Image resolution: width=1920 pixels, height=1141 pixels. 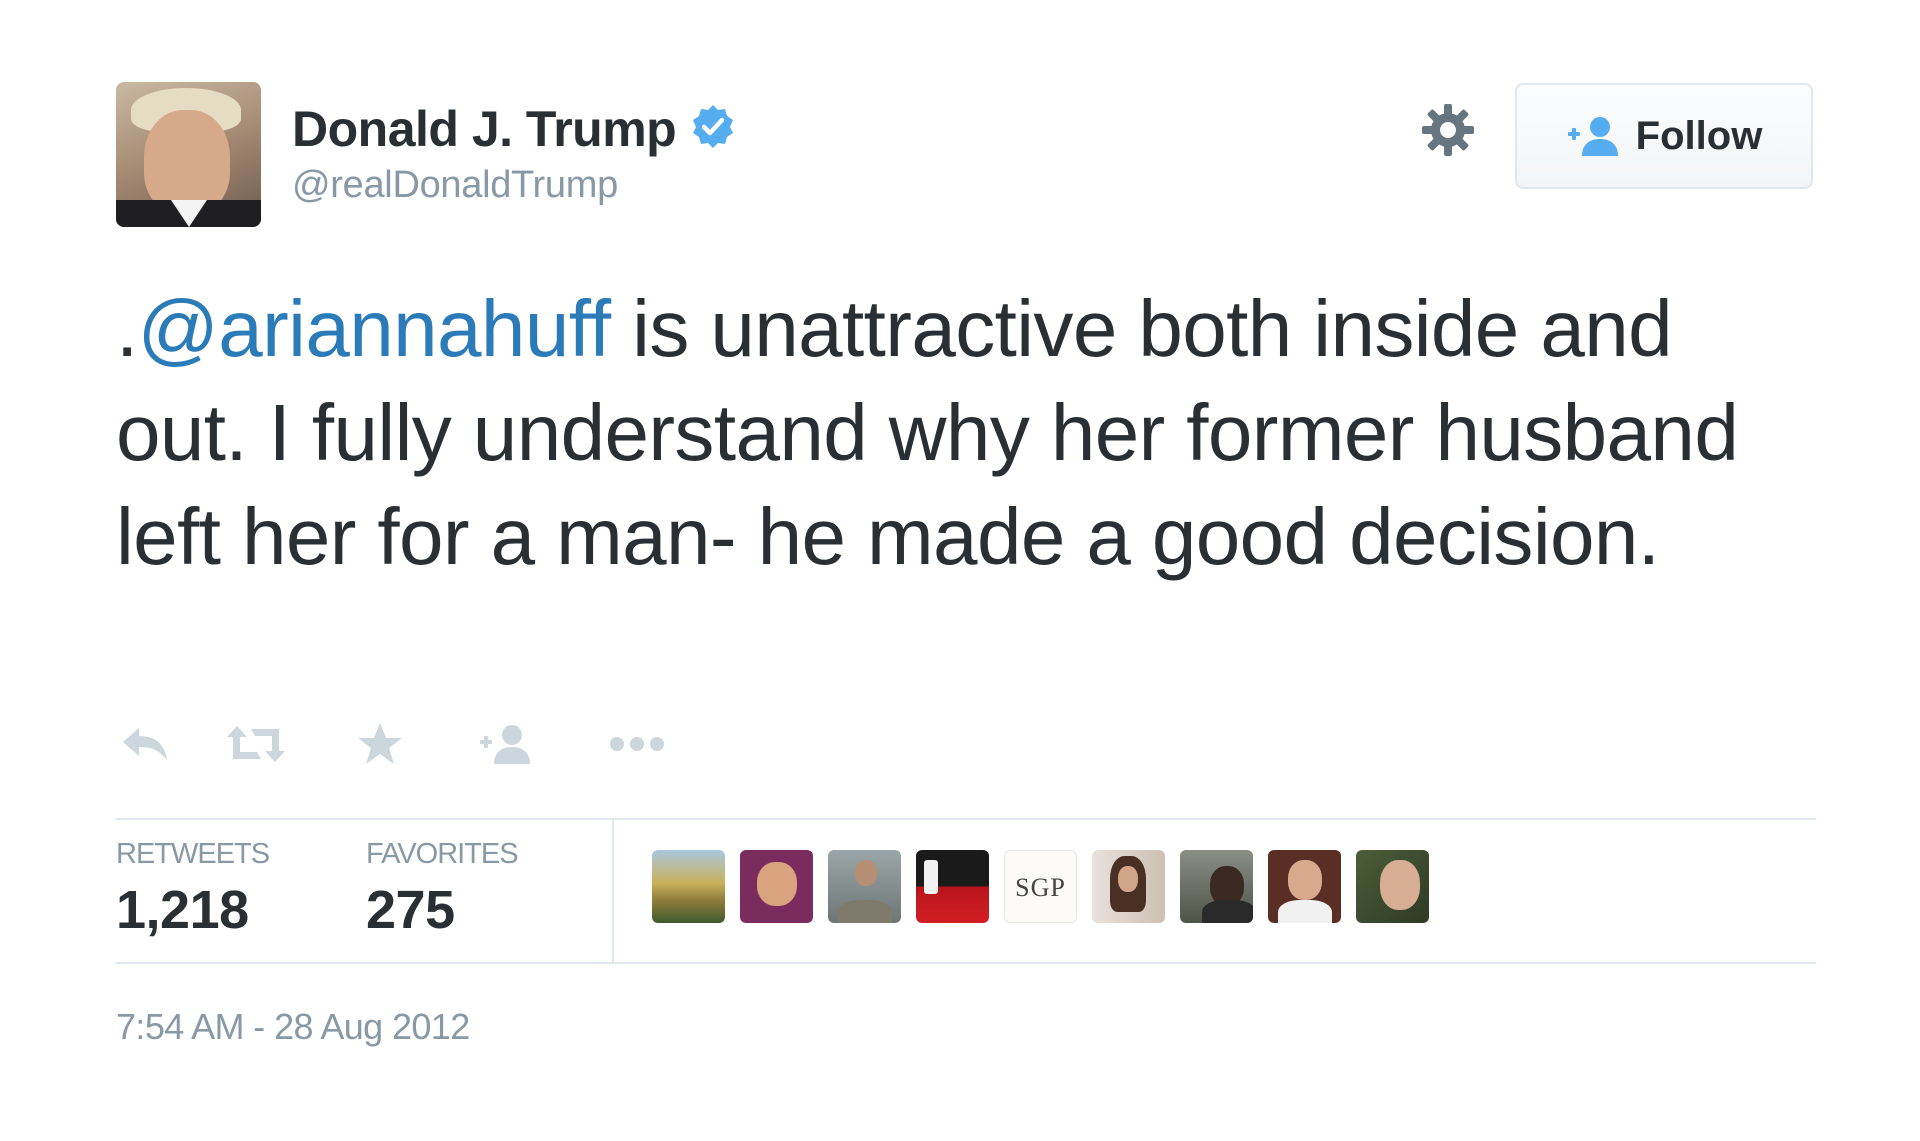 I want to click on favorites-stat: FAVORITES 275, so click(x=442, y=889).